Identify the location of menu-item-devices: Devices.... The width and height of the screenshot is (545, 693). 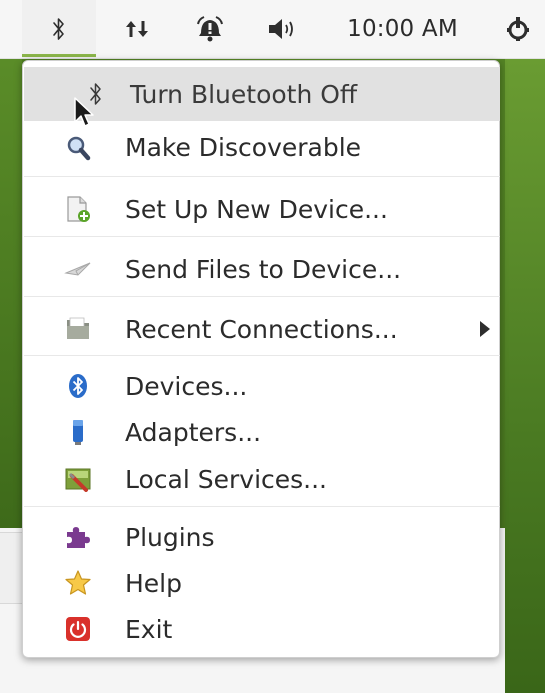
(262, 386).